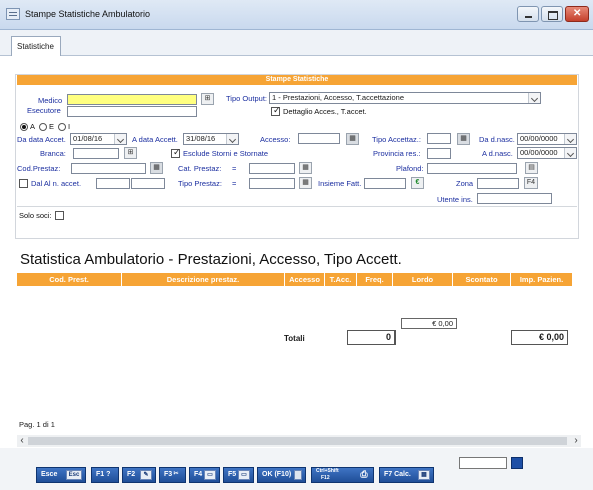  What do you see at coordinates (498, 183) in the screenshot?
I see `zona-field` at bounding box center [498, 183].